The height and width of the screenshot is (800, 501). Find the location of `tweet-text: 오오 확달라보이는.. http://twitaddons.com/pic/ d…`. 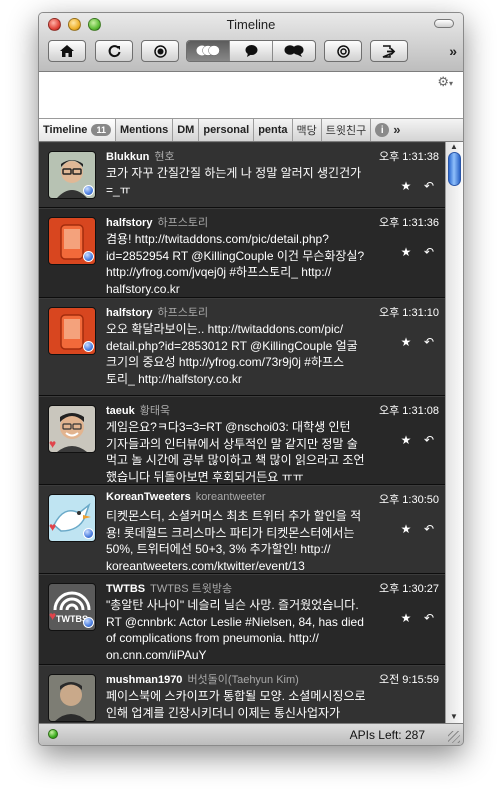

tweet-text: 오오 확달라보이는.. http://twitaddons.com/pic/ d… is located at coordinates (232, 354).